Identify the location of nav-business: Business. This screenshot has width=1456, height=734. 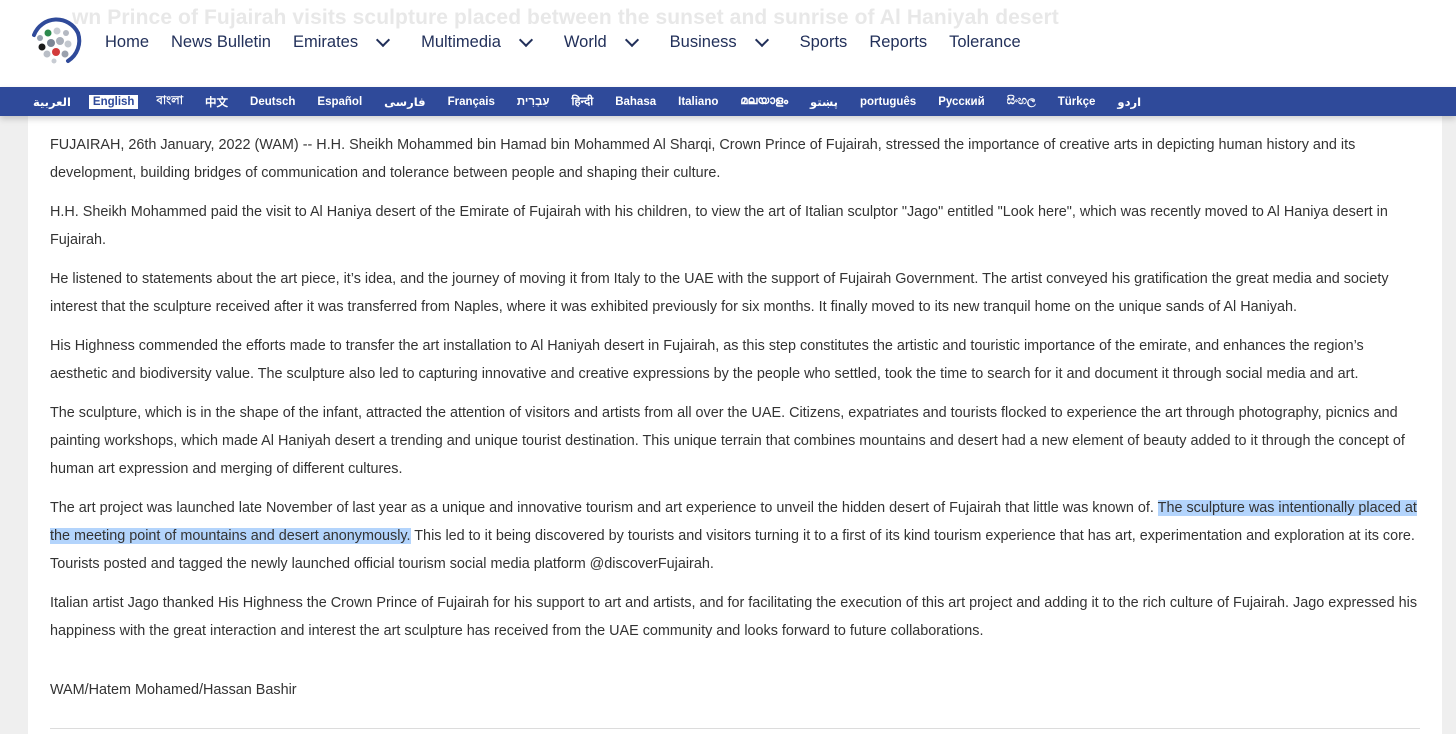
(719, 42).